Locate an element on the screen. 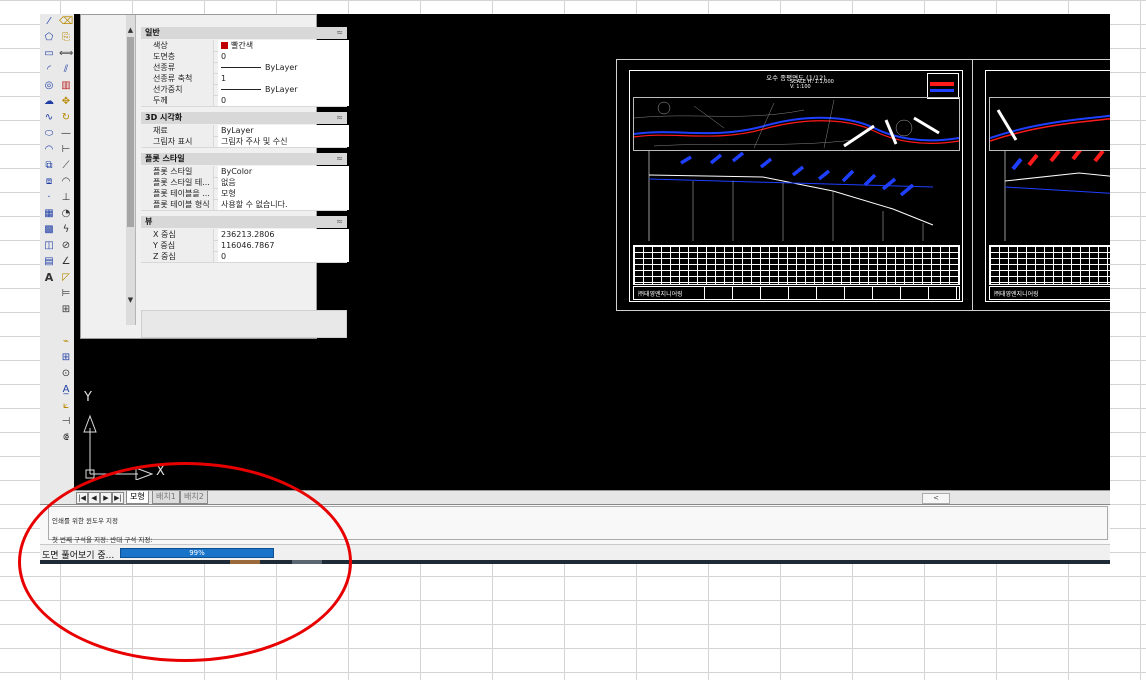  property-row: 두께 0 is located at coordinates (245, 101).